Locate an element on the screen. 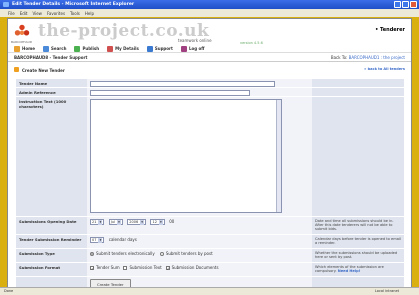 This screenshot has height=295, width=419. maximize-button is located at coordinates (405, 4).